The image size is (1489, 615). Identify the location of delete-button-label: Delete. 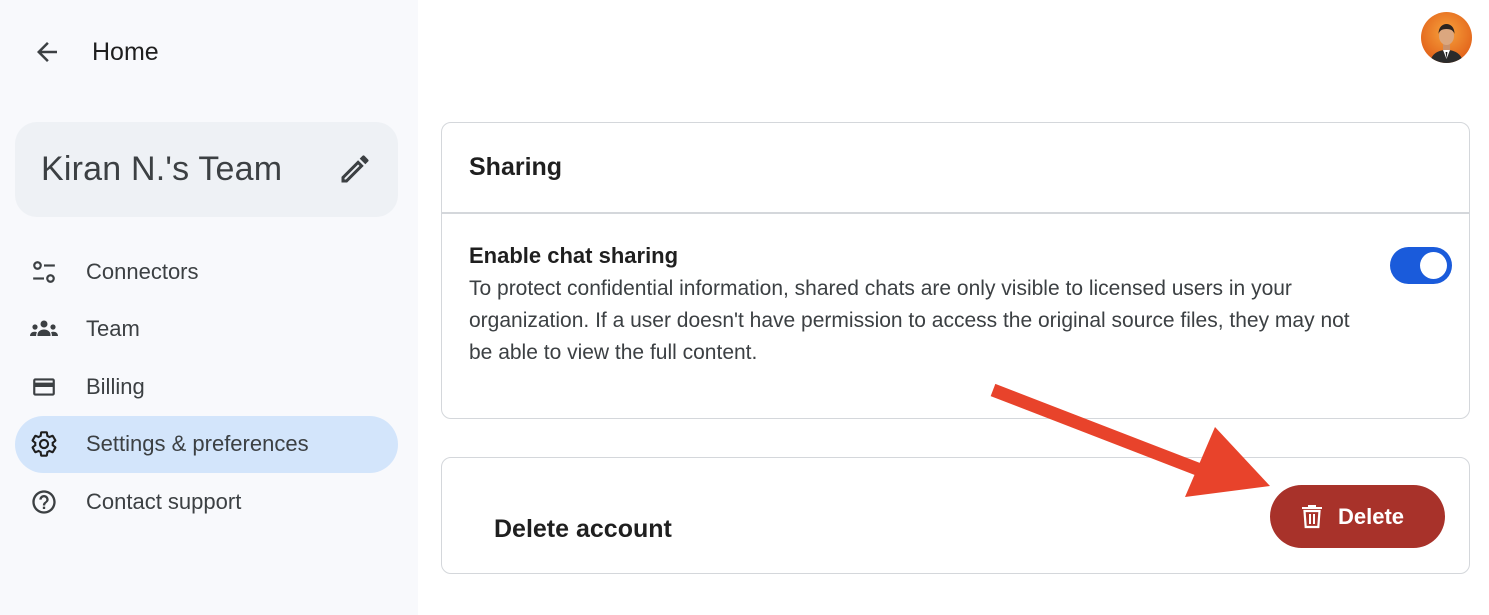
(1371, 516).